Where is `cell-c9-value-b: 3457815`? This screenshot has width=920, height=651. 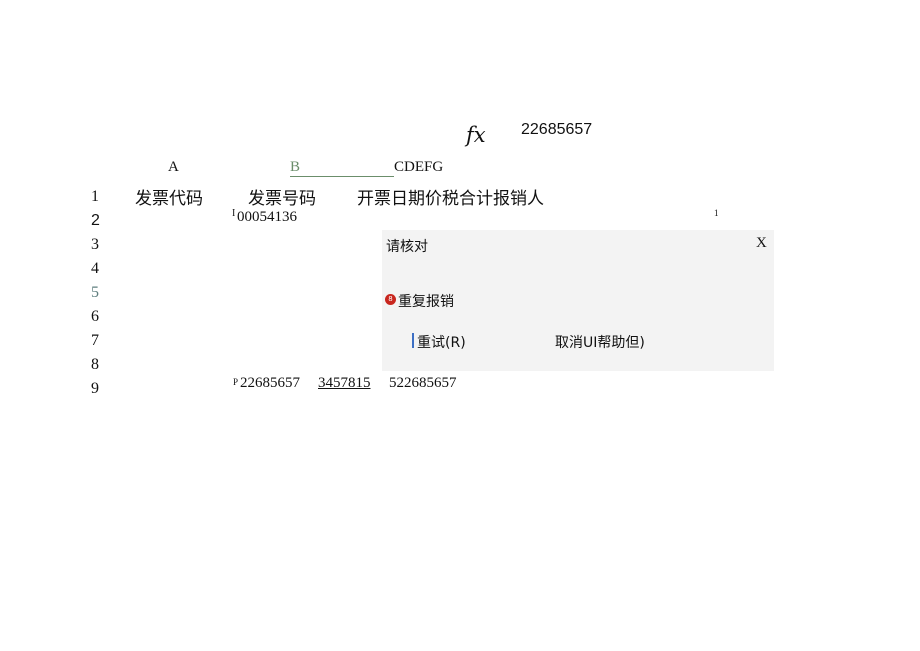
cell-c9-value-b: 3457815 is located at coordinates (344, 383).